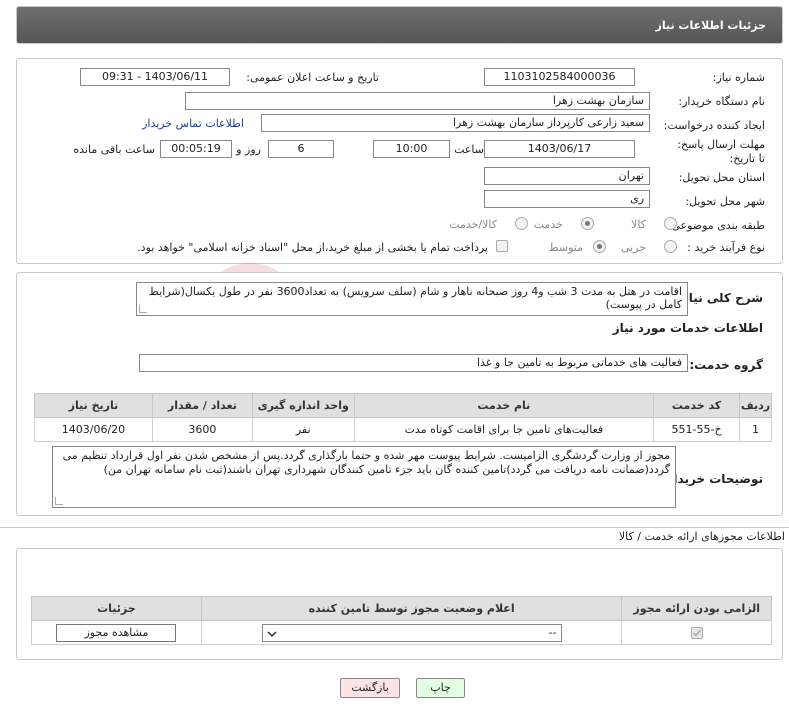 The height and width of the screenshot is (713, 789). Describe the element at coordinates (696, 608) in the screenshot. I see `col-permit-required: الزامی بودن ارائه مجوز` at that location.